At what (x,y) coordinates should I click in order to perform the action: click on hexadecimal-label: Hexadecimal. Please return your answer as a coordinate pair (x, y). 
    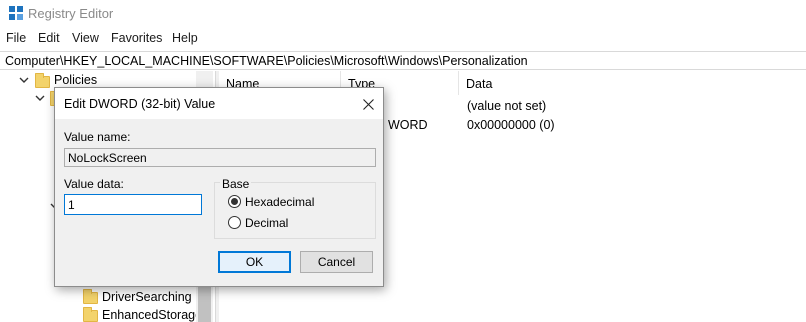
    Looking at the image, I should click on (279, 202).